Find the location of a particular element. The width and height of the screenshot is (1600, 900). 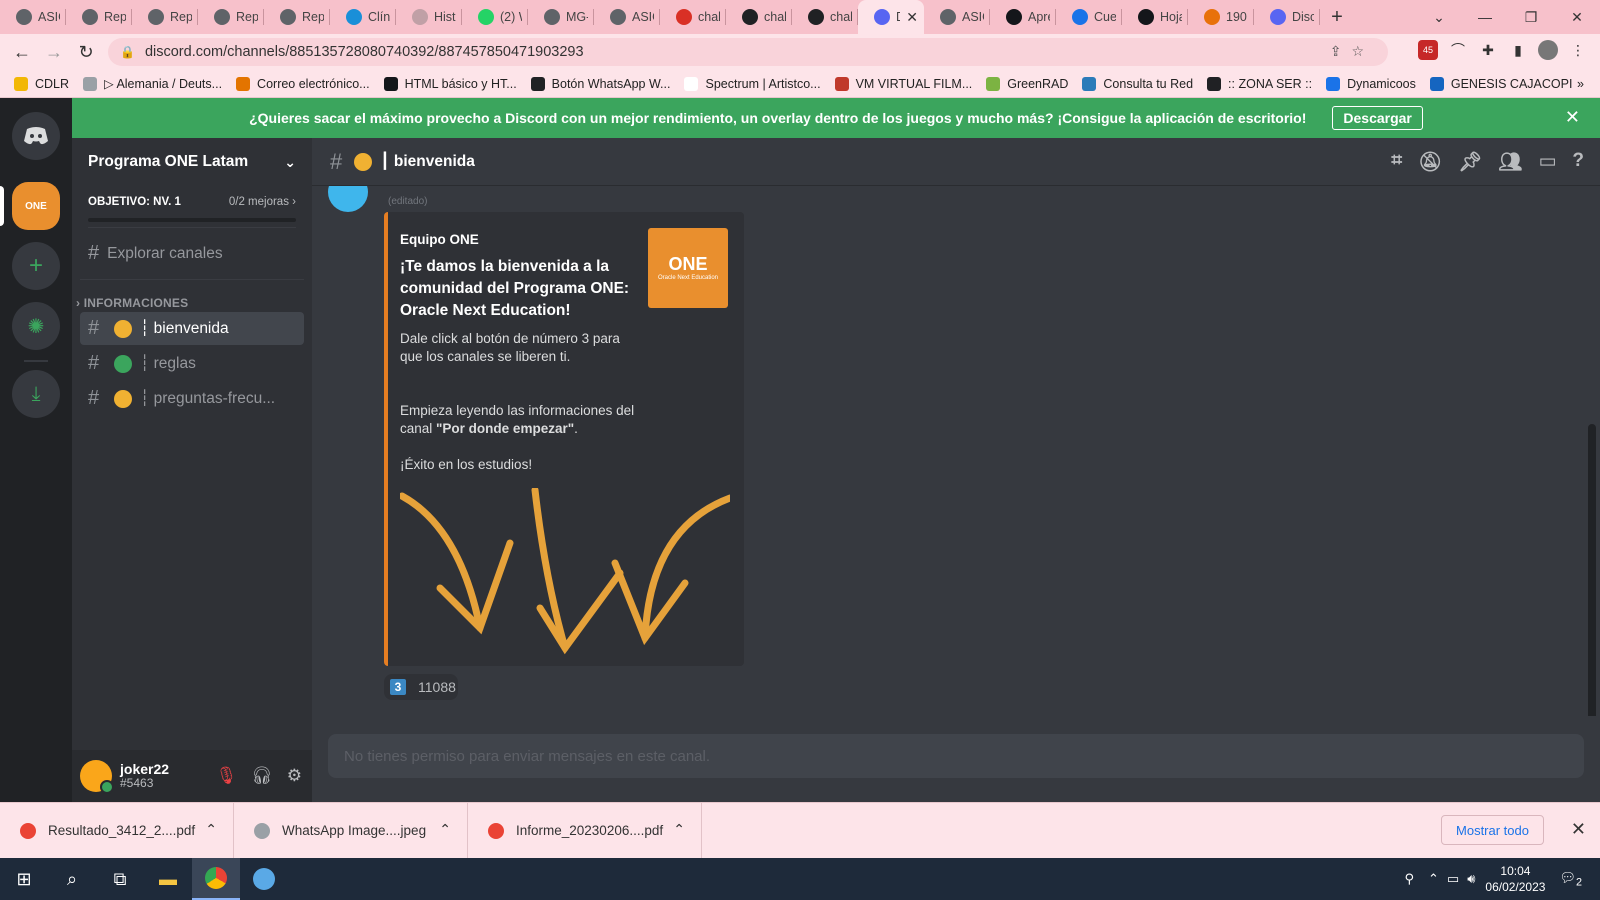

share-star-icons: ⇪☆ is located at coordinates (1352, 51).